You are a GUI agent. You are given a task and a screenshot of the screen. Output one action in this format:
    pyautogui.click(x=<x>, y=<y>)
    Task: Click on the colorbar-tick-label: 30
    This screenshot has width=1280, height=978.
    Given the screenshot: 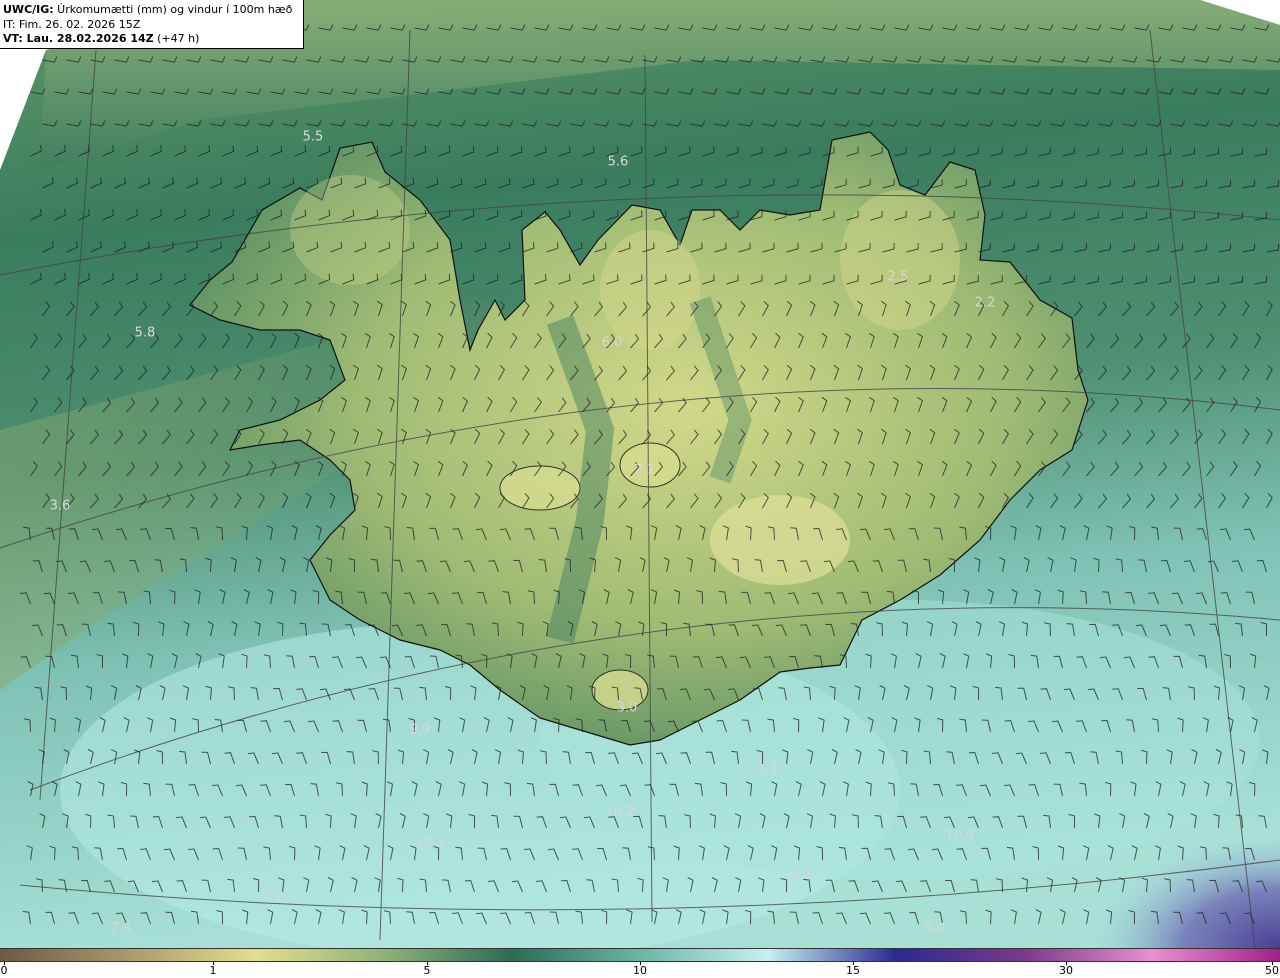 What is the action you would take?
    pyautogui.click(x=1066, y=970)
    